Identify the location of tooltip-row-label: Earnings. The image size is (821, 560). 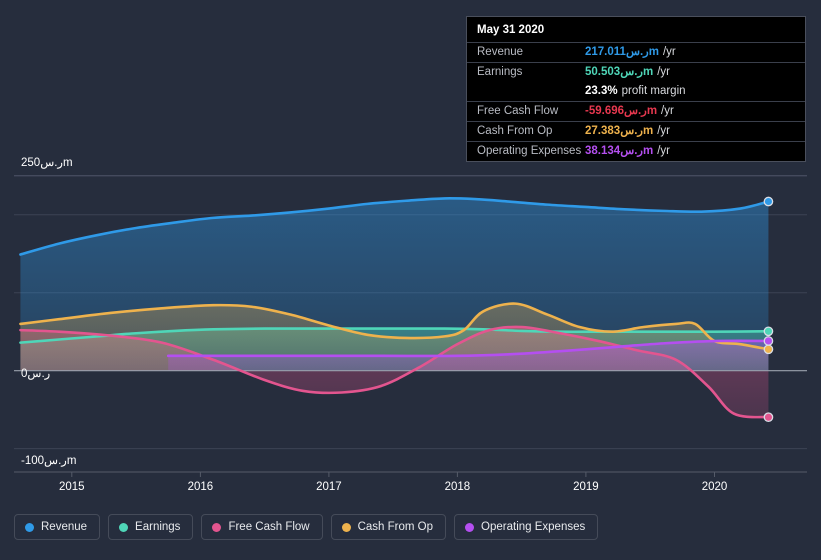
(500, 72).